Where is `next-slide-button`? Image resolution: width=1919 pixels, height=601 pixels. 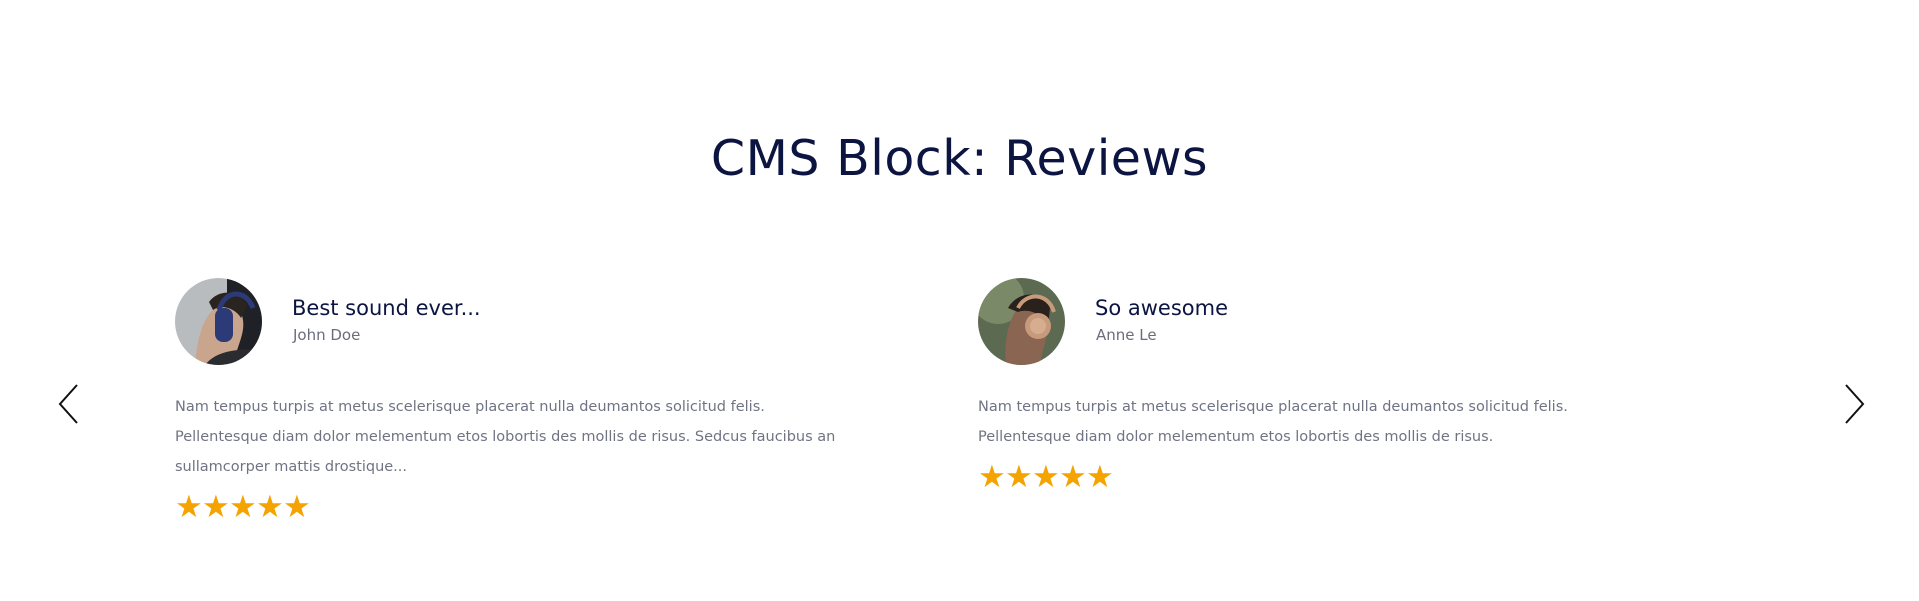 next-slide-button is located at coordinates (1854, 404).